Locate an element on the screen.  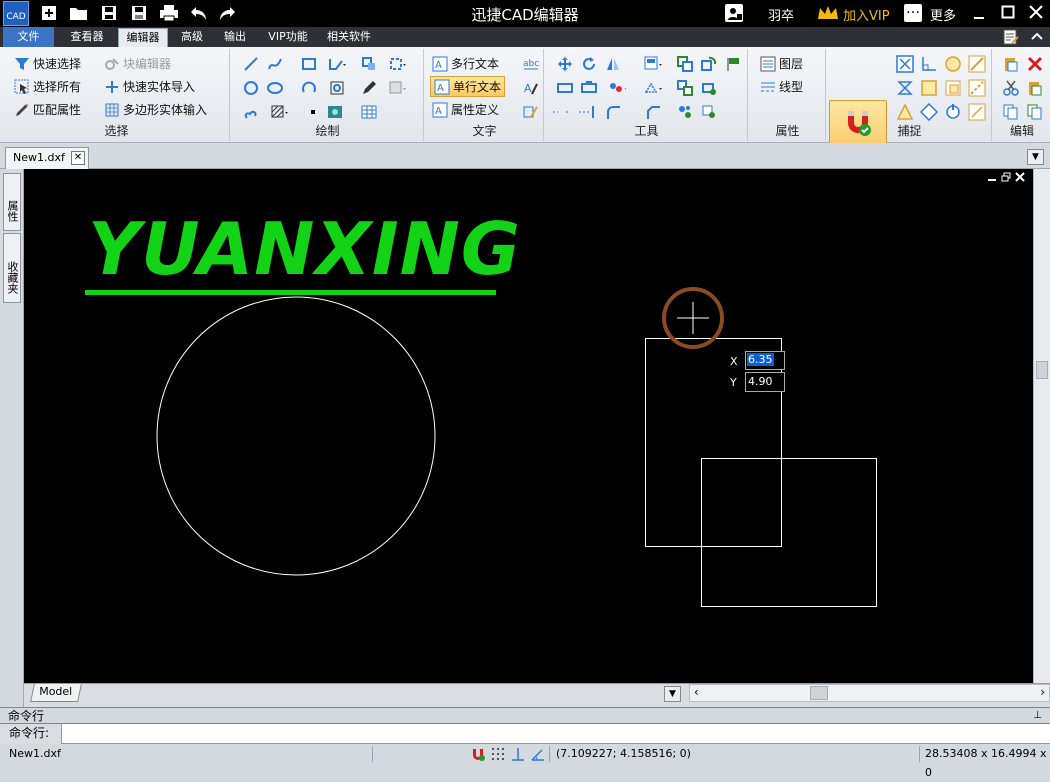
hatch-icon is located at coordinates (279, 112).